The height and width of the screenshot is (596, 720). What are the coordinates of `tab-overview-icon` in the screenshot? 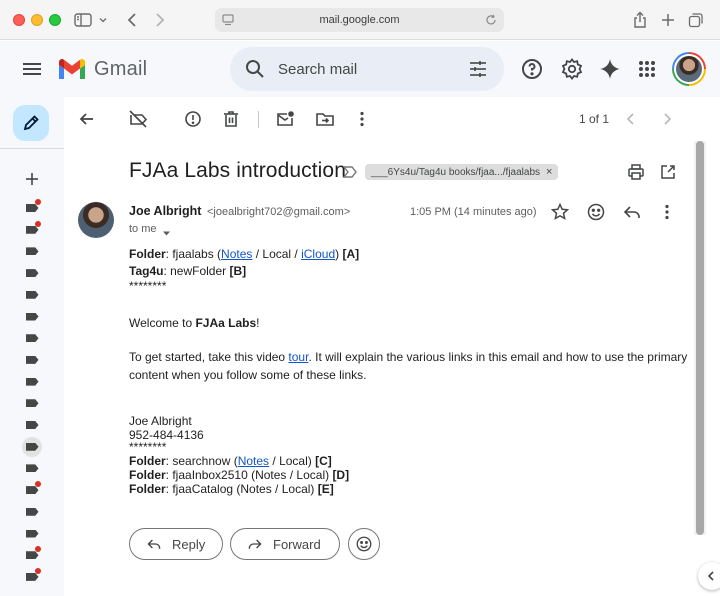 It's located at (696, 20).